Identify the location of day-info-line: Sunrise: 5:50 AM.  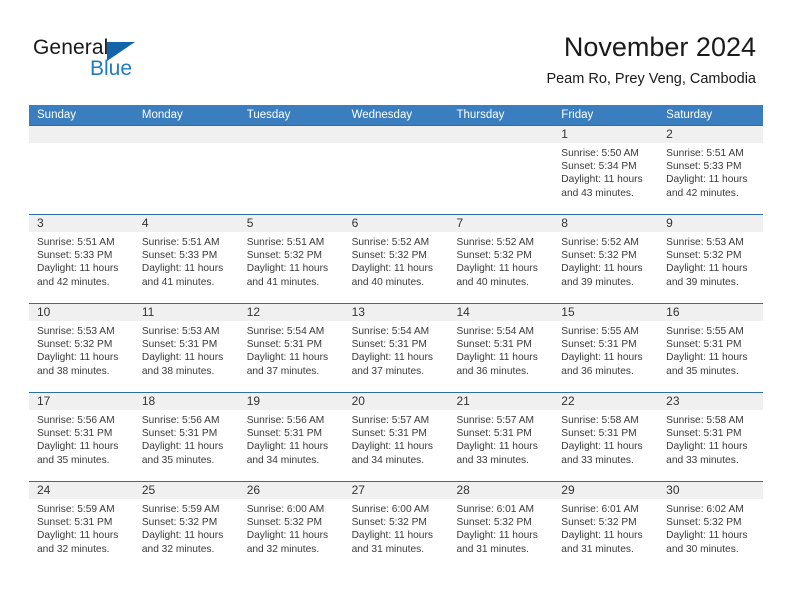
(600, 153).